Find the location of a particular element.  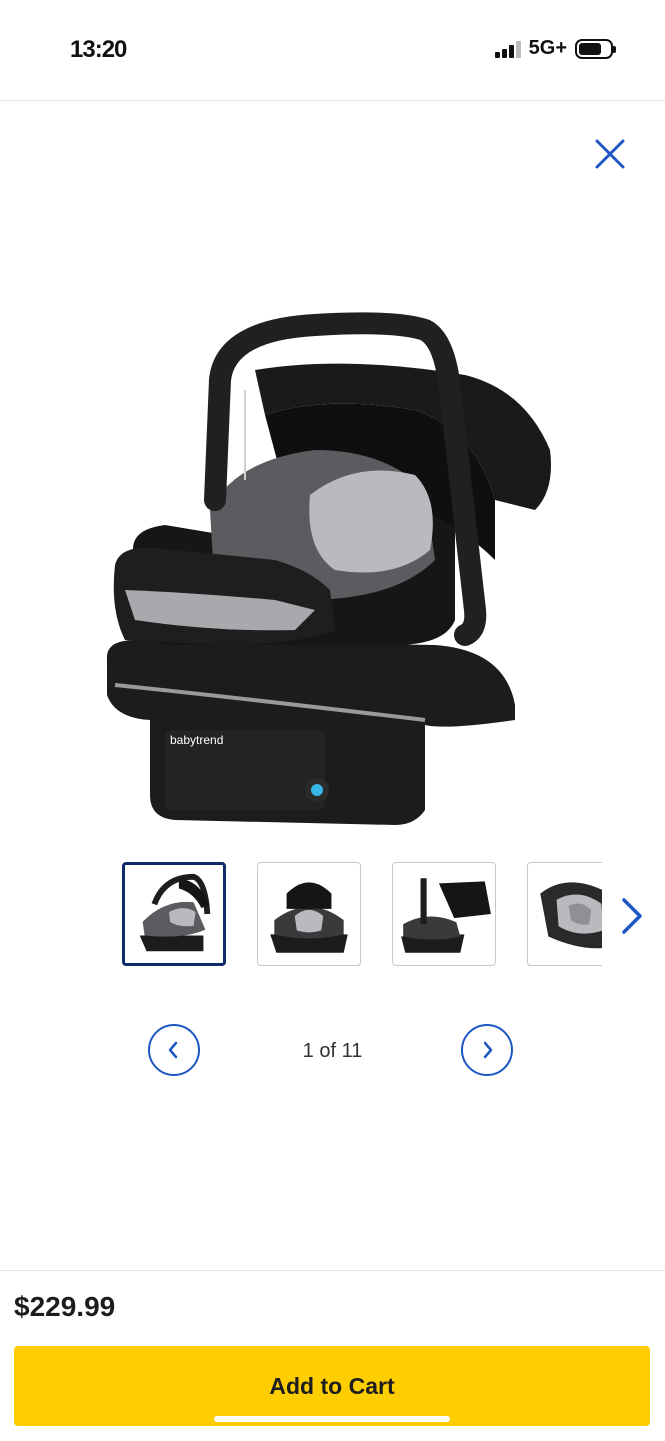

status-icons: 5G+ is located at coordinates (555, 48).